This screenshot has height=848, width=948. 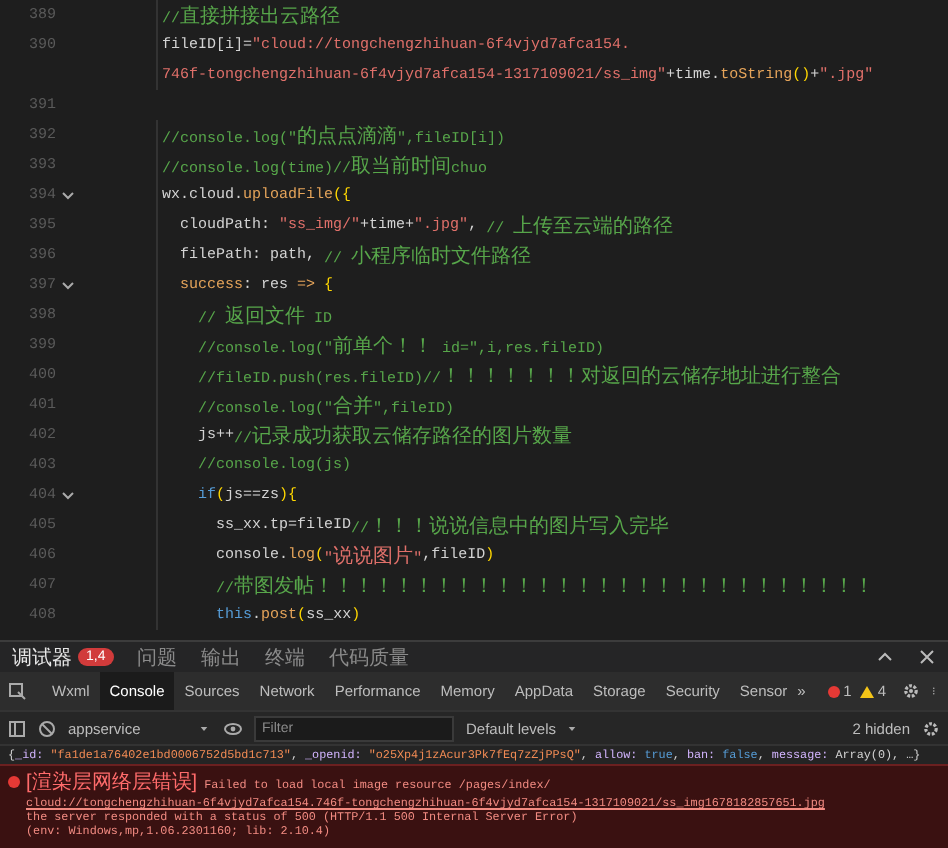 What do you see at coordinates (157, 657) in the screenshot?
I see `panel-tab: 问题` at bounding box center [157, 657].